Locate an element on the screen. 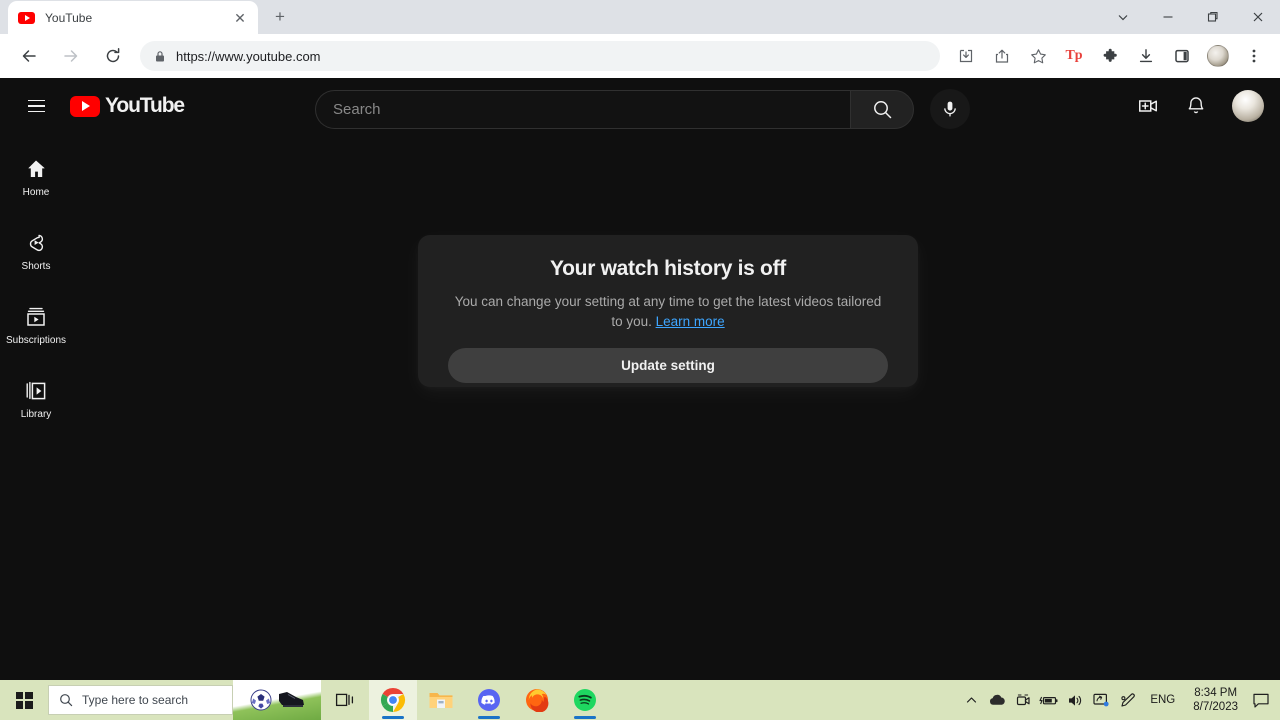  side-panel-icon is located at coordinates (1182, 56).